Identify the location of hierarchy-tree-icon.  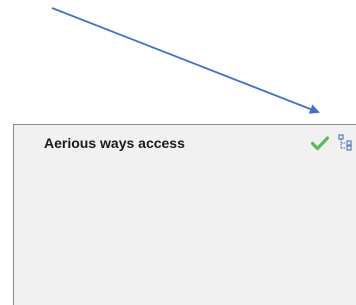
(346, 143).